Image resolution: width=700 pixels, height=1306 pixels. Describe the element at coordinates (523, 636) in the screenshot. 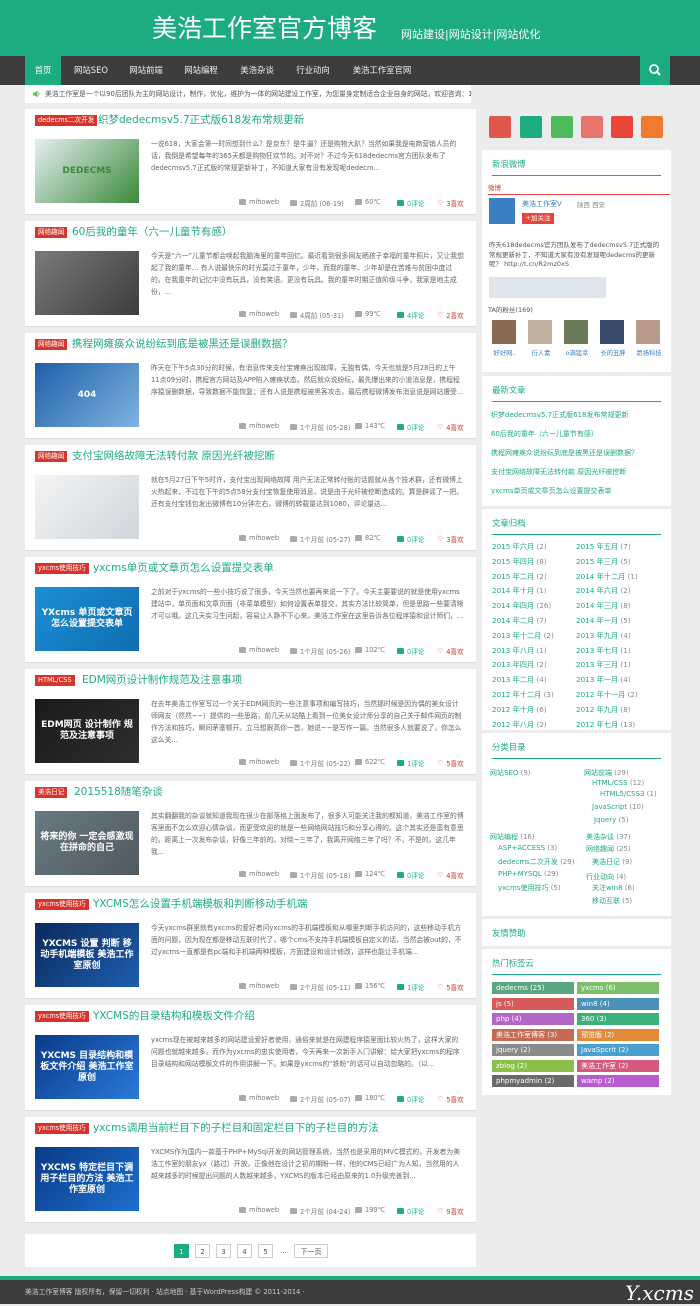

I see `archive-link: 2013 年十二月 (2)` at that location.